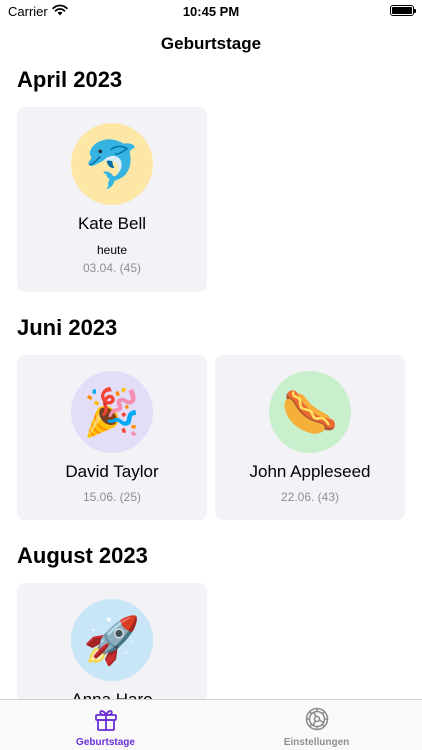  Describe the element at coordinates (310, 497) in the screenshot. I see `card-date: 22.06. (43)` at that location.